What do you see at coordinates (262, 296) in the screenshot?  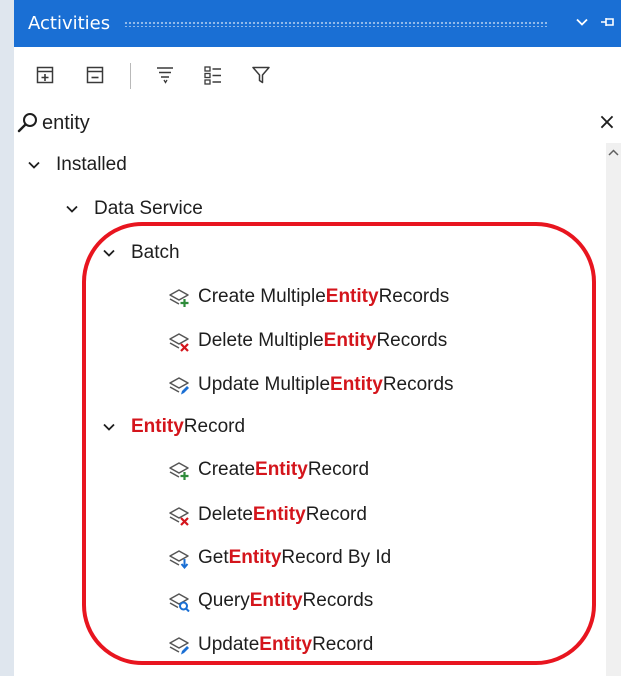 I see `activity-label-pre: Create Multiple` at bounding box center [262, 296].